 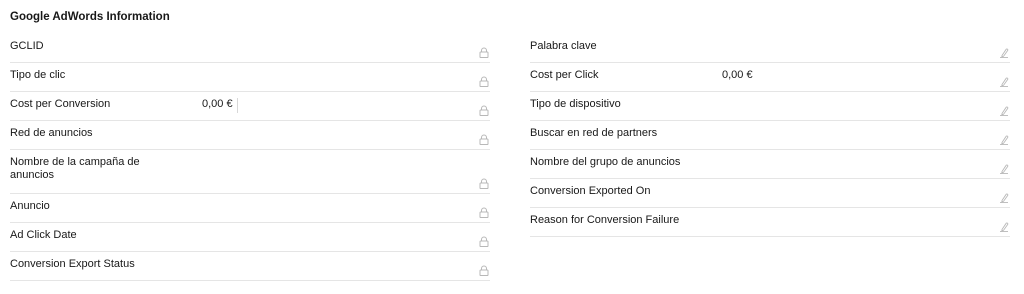 What do you see at coordinates (564, 75) in the screenshot?
I see `field-label: Cost per Click` at bounding box center [564, 75].